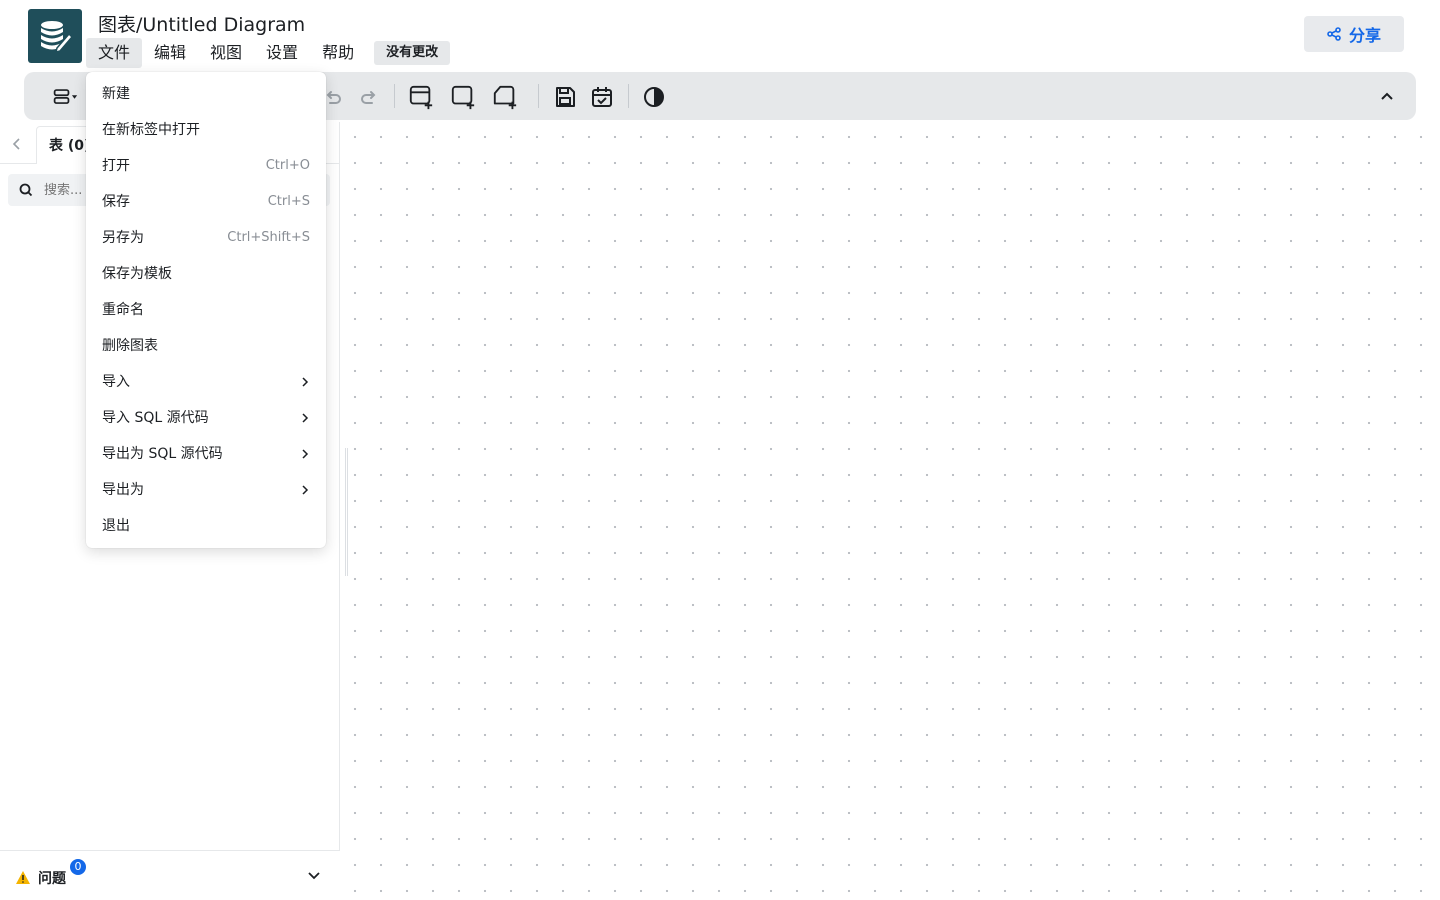 The width and height of the screenshot is (1440, 900). I want to click on chevron-down-icon, so click(314, 875).